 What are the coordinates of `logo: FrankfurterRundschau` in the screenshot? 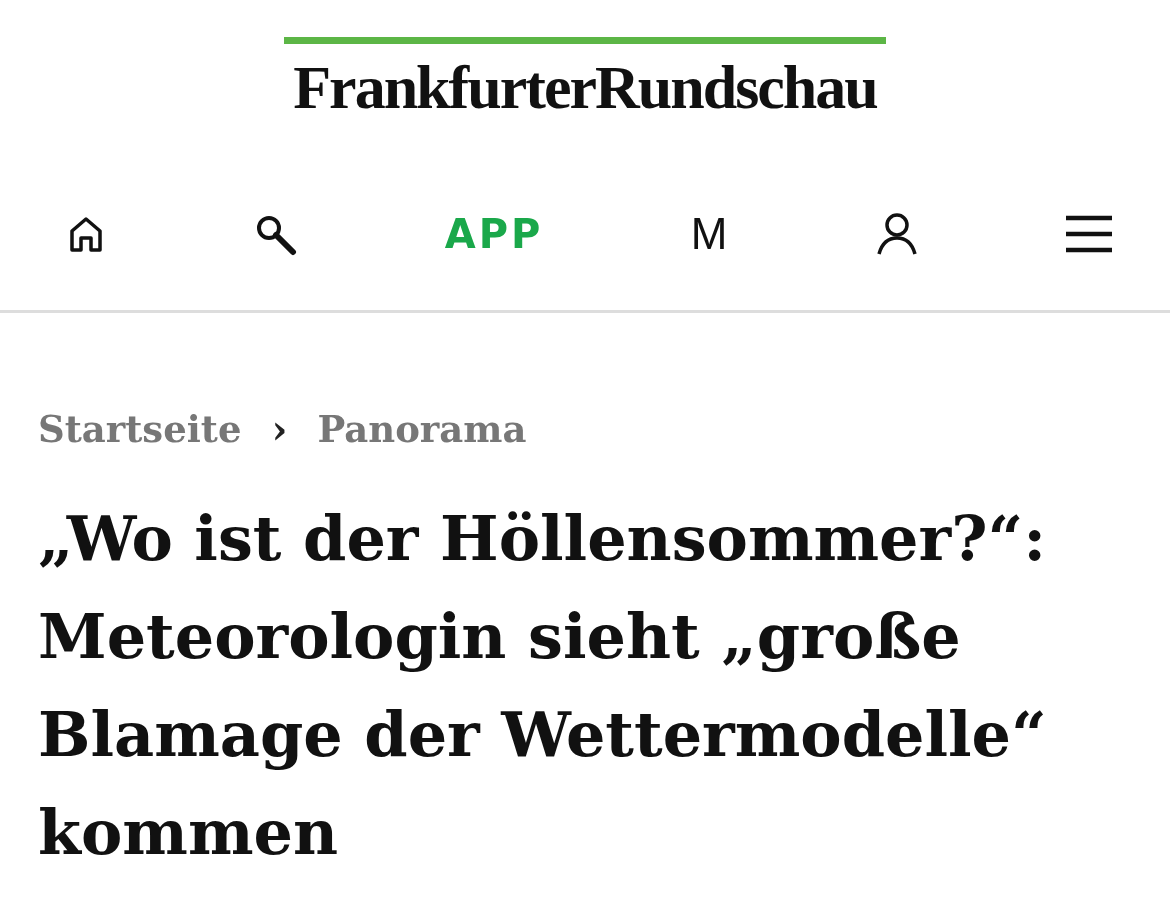 It's located at (585, 80).